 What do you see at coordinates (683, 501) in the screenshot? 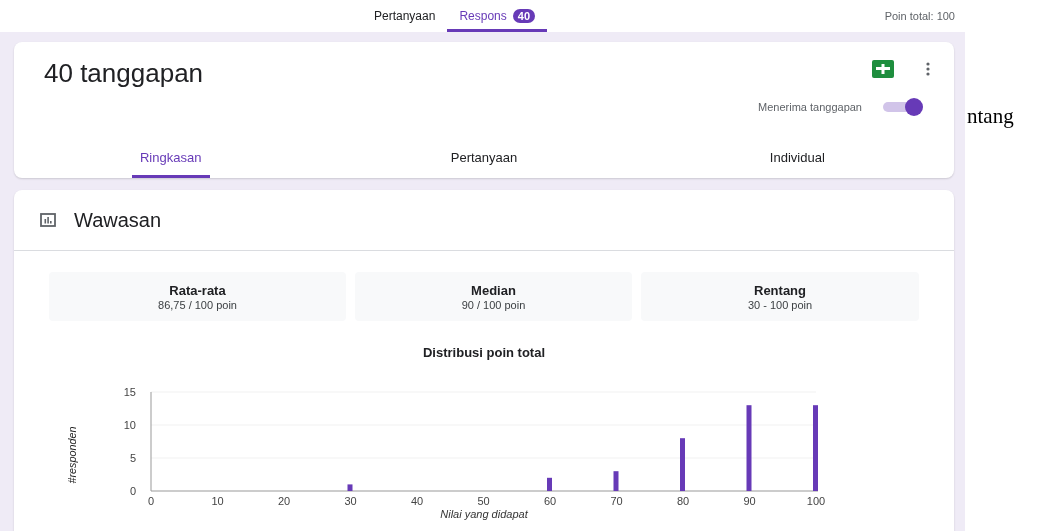
I see `axis-tick-label: 80` at bounding box center [683, 501].